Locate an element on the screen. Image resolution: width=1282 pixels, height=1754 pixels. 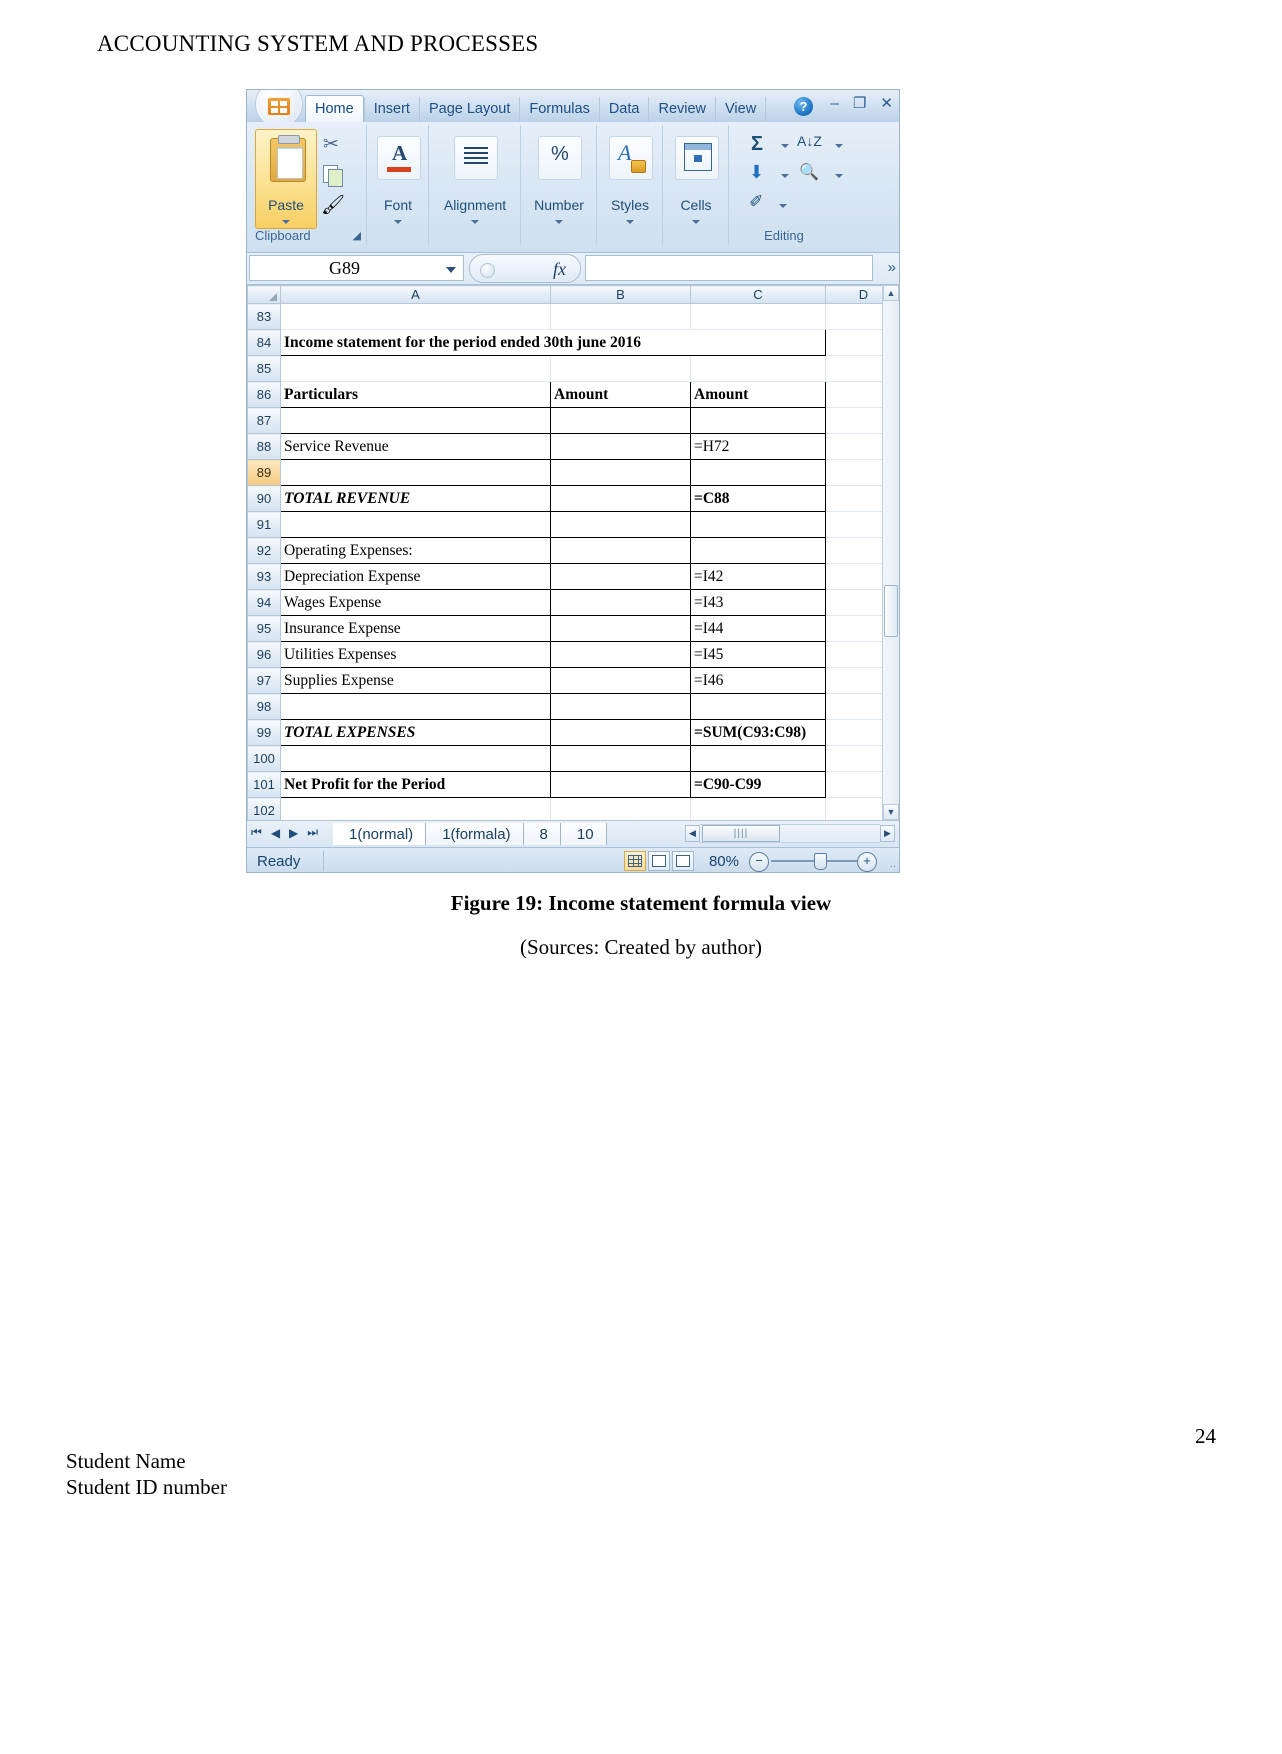
row-header-91: 91 is located at coordinates (264, 524).